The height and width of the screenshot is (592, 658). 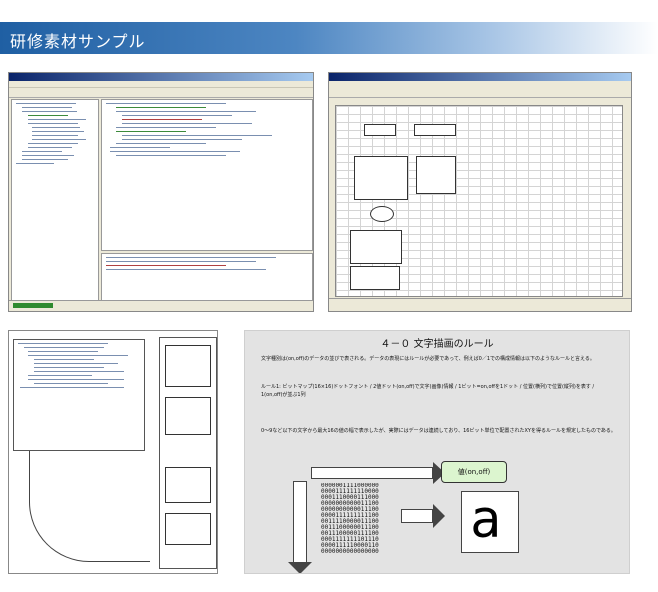 I want to click on rendered-glyph: a, so click(x=490, y=521).